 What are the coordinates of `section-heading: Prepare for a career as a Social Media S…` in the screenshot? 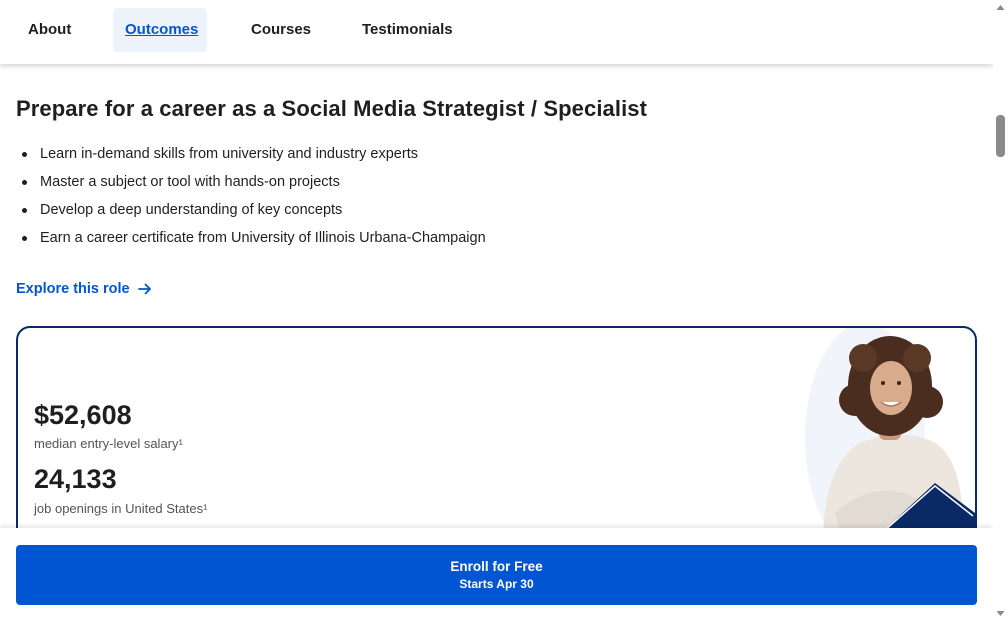 It's located at (332, 108).